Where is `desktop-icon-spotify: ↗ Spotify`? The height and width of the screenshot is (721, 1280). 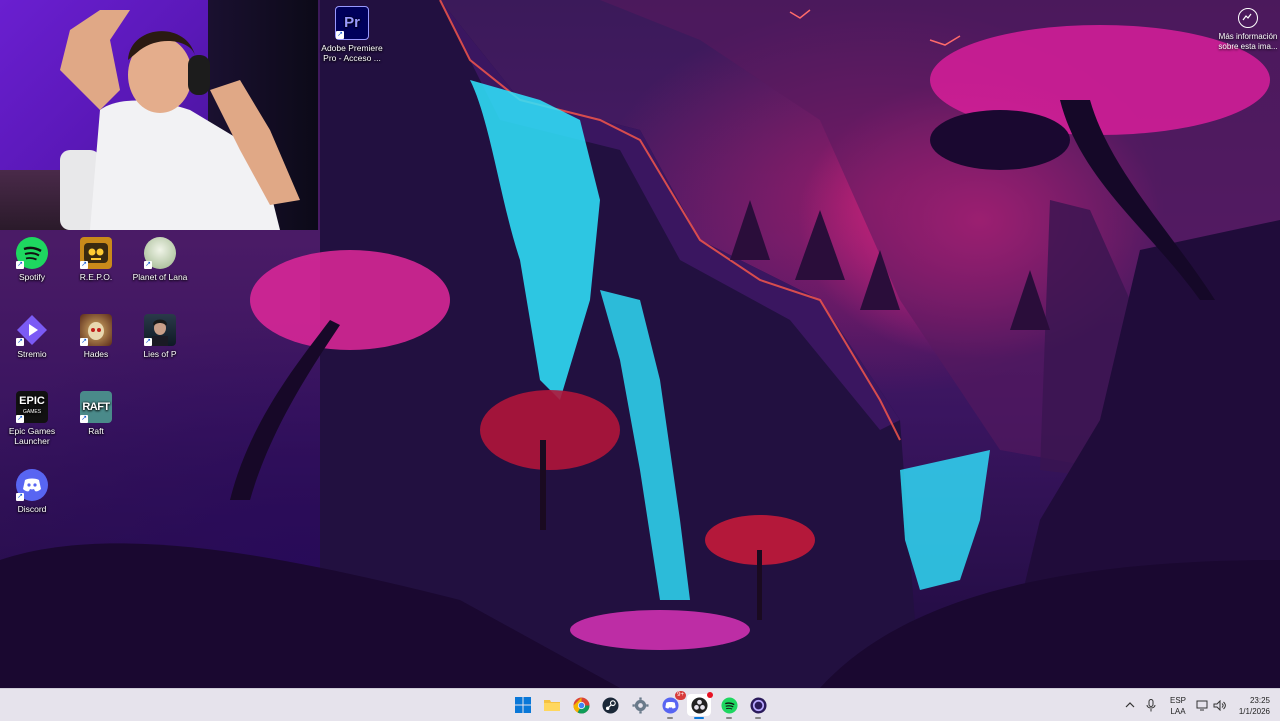
desktop-icon-spotify: ↗ Spotify is located at coordinates (32, 259).